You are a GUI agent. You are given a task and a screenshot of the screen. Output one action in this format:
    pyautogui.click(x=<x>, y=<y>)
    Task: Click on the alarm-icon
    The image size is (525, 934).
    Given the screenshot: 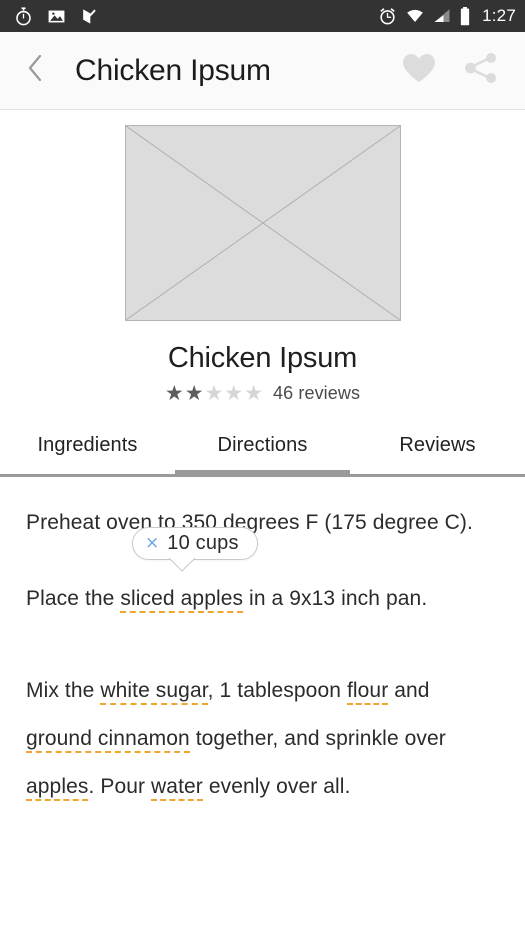 What is the action you would take?
    pyautogui.click(x=387, y=16)
    